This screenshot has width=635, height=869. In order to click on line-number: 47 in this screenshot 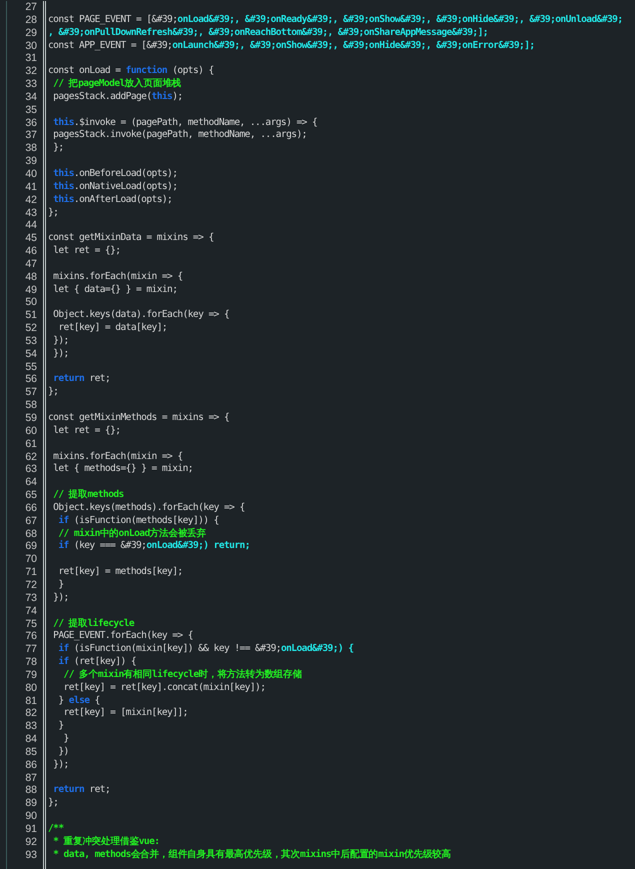, I will do `click(31, 264)`.